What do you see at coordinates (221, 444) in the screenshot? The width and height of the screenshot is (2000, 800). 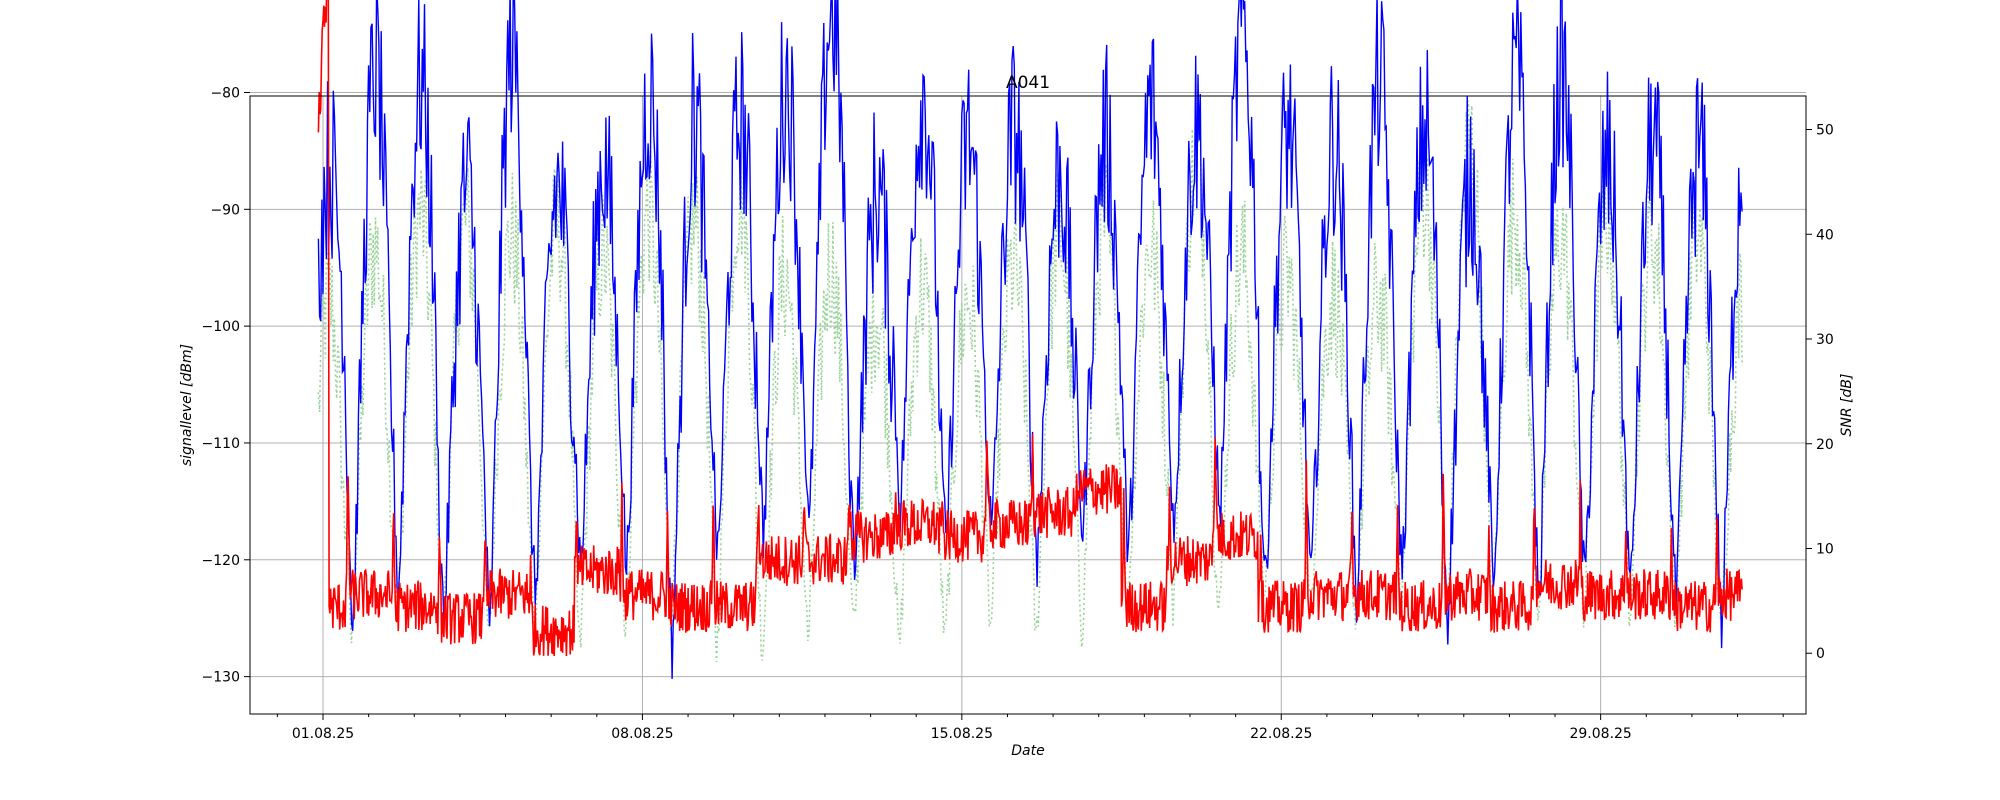 I see `y-tick-label-left: −110` at bounding box center [221, 444].